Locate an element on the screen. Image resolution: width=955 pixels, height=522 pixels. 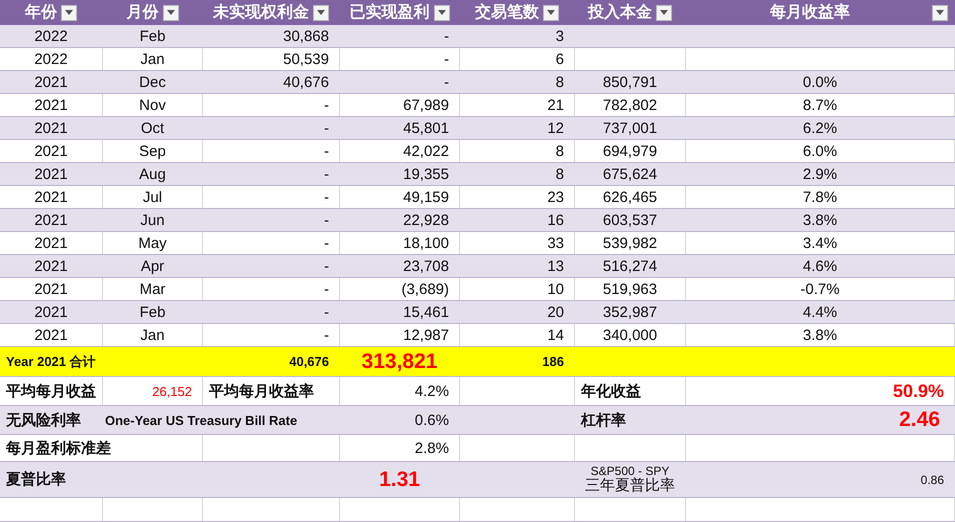
table-cell: 19,355 is located at coordinates (426, 174).